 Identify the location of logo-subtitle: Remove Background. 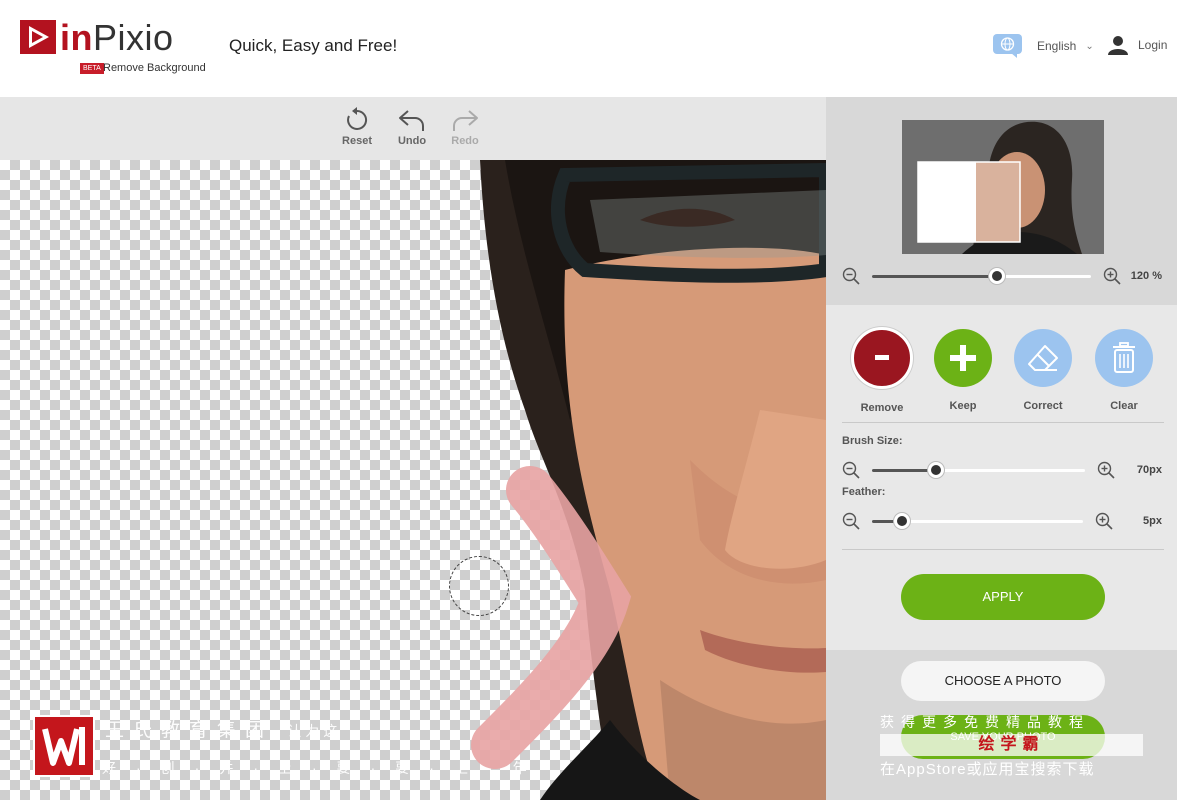
(154, 68).